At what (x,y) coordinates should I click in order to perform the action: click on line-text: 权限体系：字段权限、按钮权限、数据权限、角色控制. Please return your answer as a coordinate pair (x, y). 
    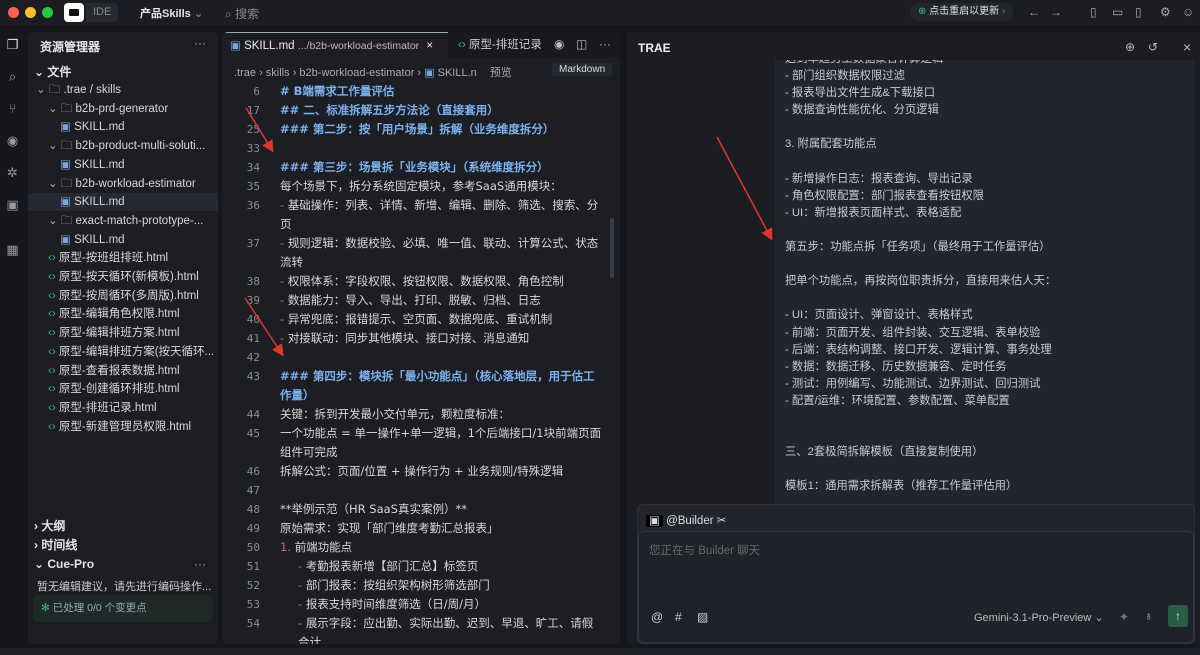
    Looking at the image, I should click on (425, 281).